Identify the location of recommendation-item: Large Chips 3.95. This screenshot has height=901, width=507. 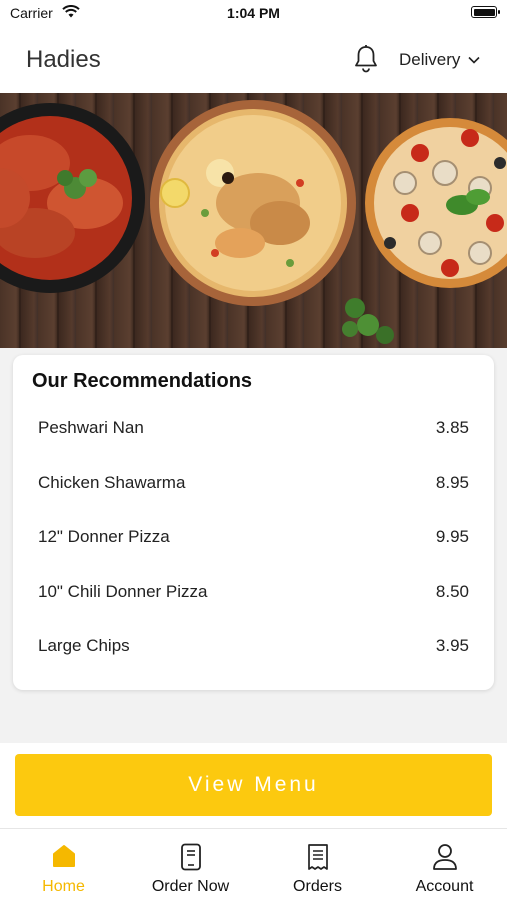
(253, 646).